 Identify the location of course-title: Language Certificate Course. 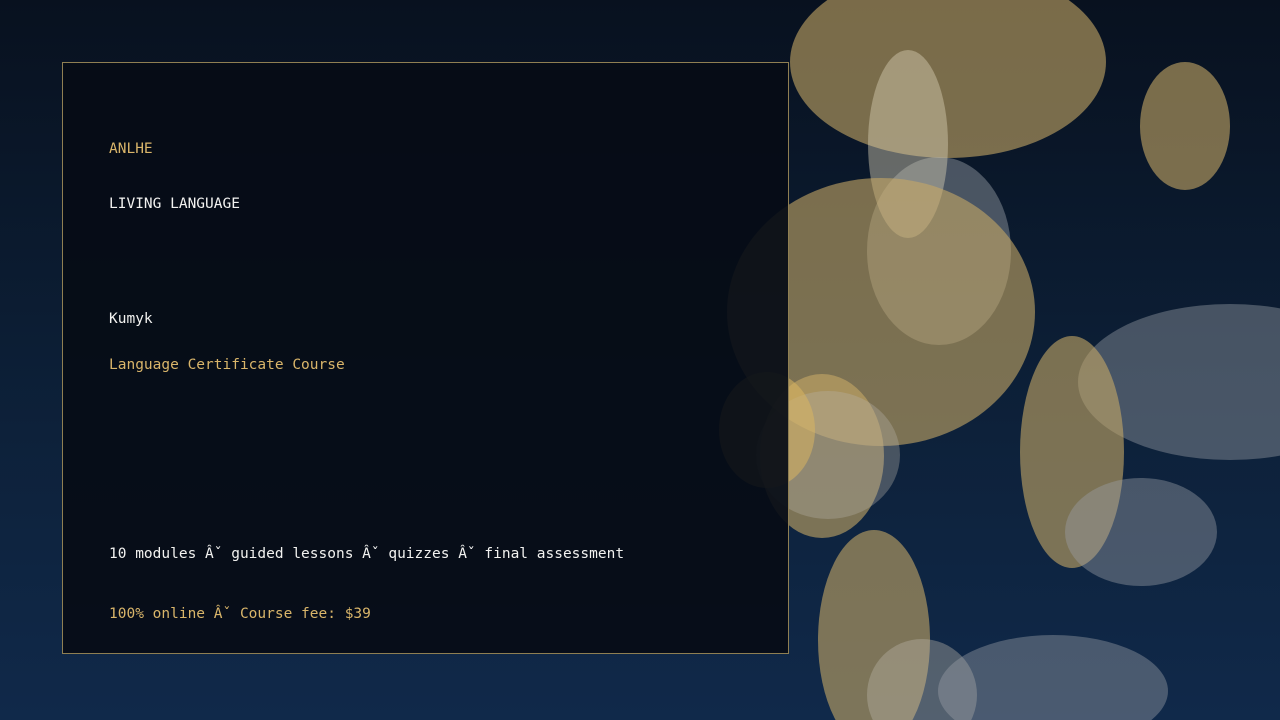
(227, 365).